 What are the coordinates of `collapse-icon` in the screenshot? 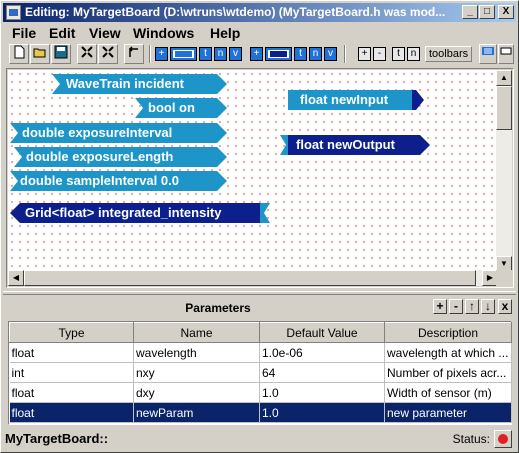 It's located at (87, 54).